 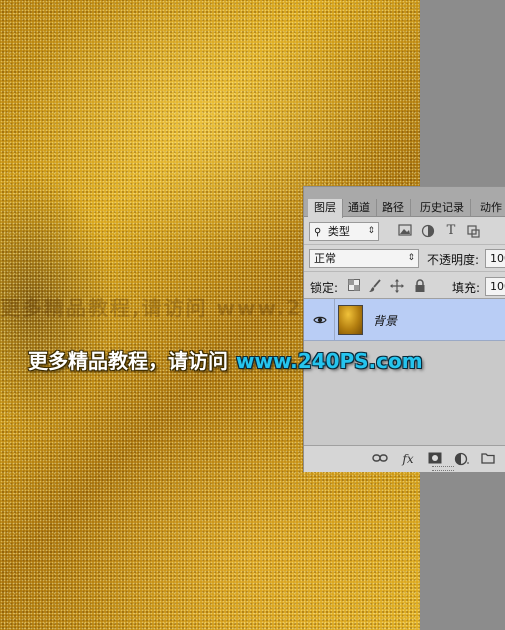 I want to click on fill-label: 填充:, so click(x=466, y=288).